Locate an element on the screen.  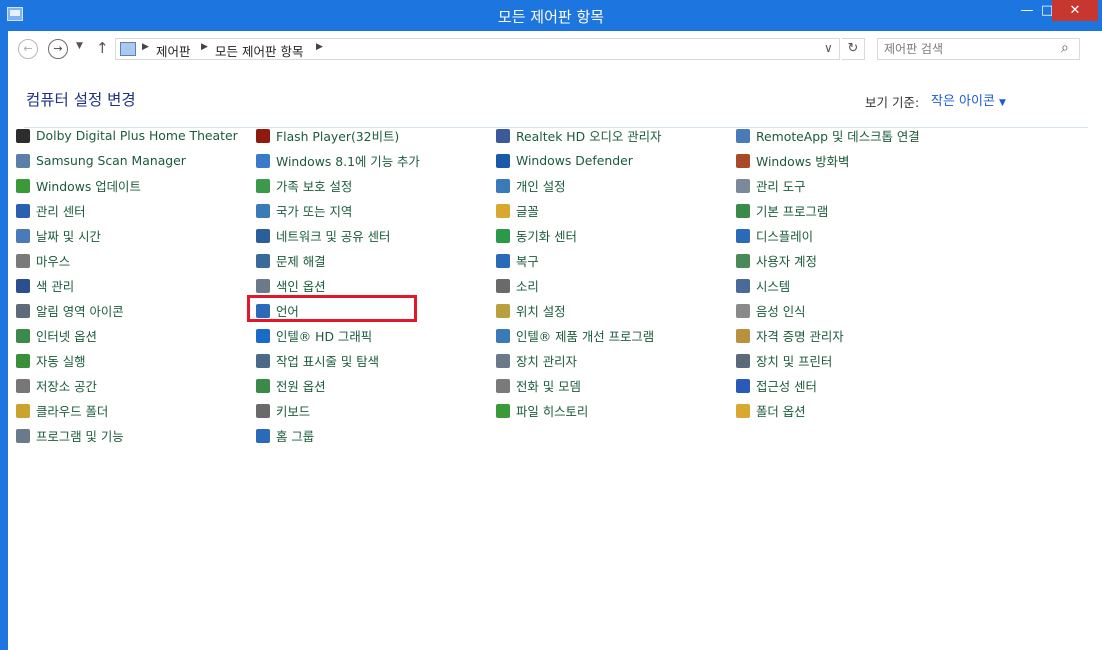
item-label: 음성 인식 is located at coordinates (781, 311).